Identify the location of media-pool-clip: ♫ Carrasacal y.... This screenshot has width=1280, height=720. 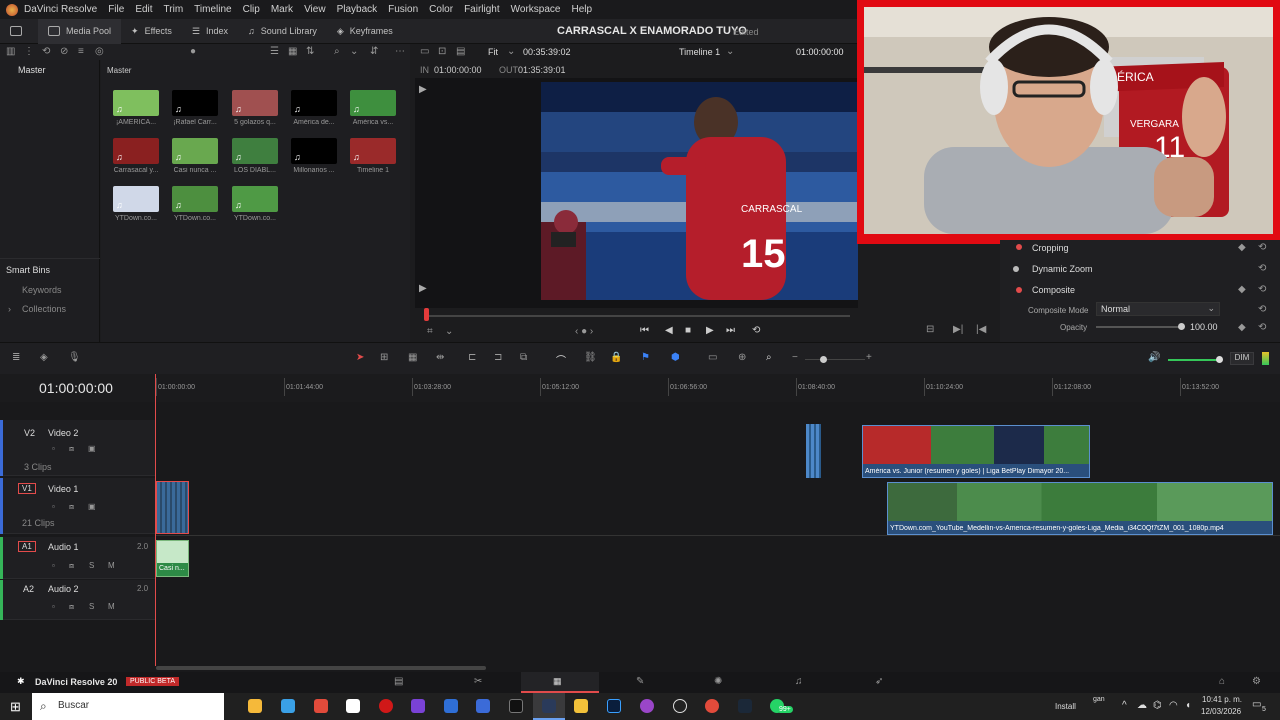
(136, 160).